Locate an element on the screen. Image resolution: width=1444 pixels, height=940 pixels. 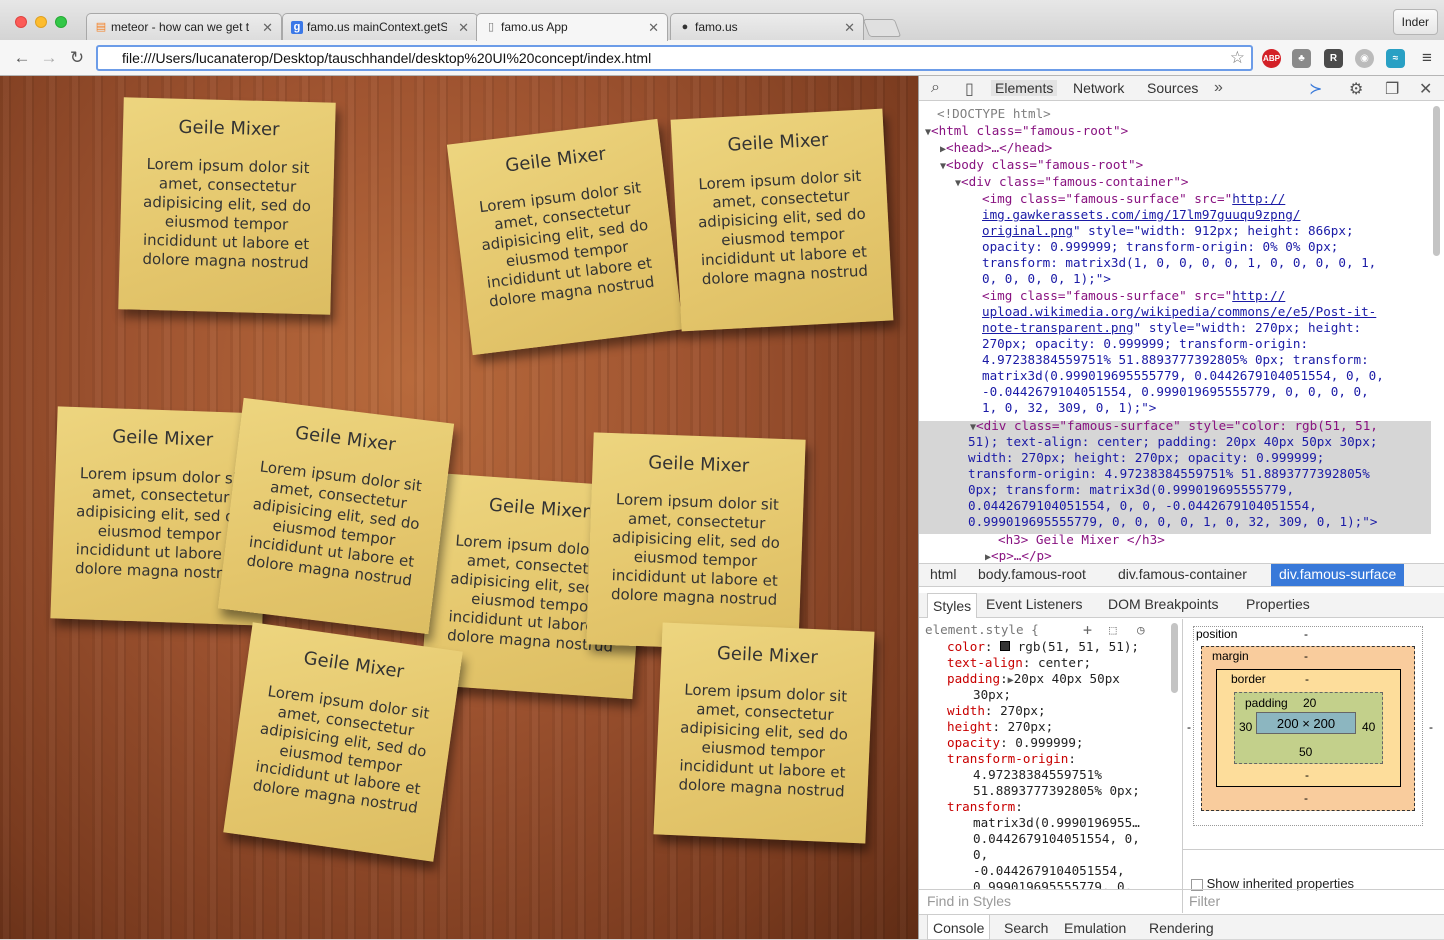
dom-node: ▼<body class="famous-root"> is located at coordinates (1041, 166).